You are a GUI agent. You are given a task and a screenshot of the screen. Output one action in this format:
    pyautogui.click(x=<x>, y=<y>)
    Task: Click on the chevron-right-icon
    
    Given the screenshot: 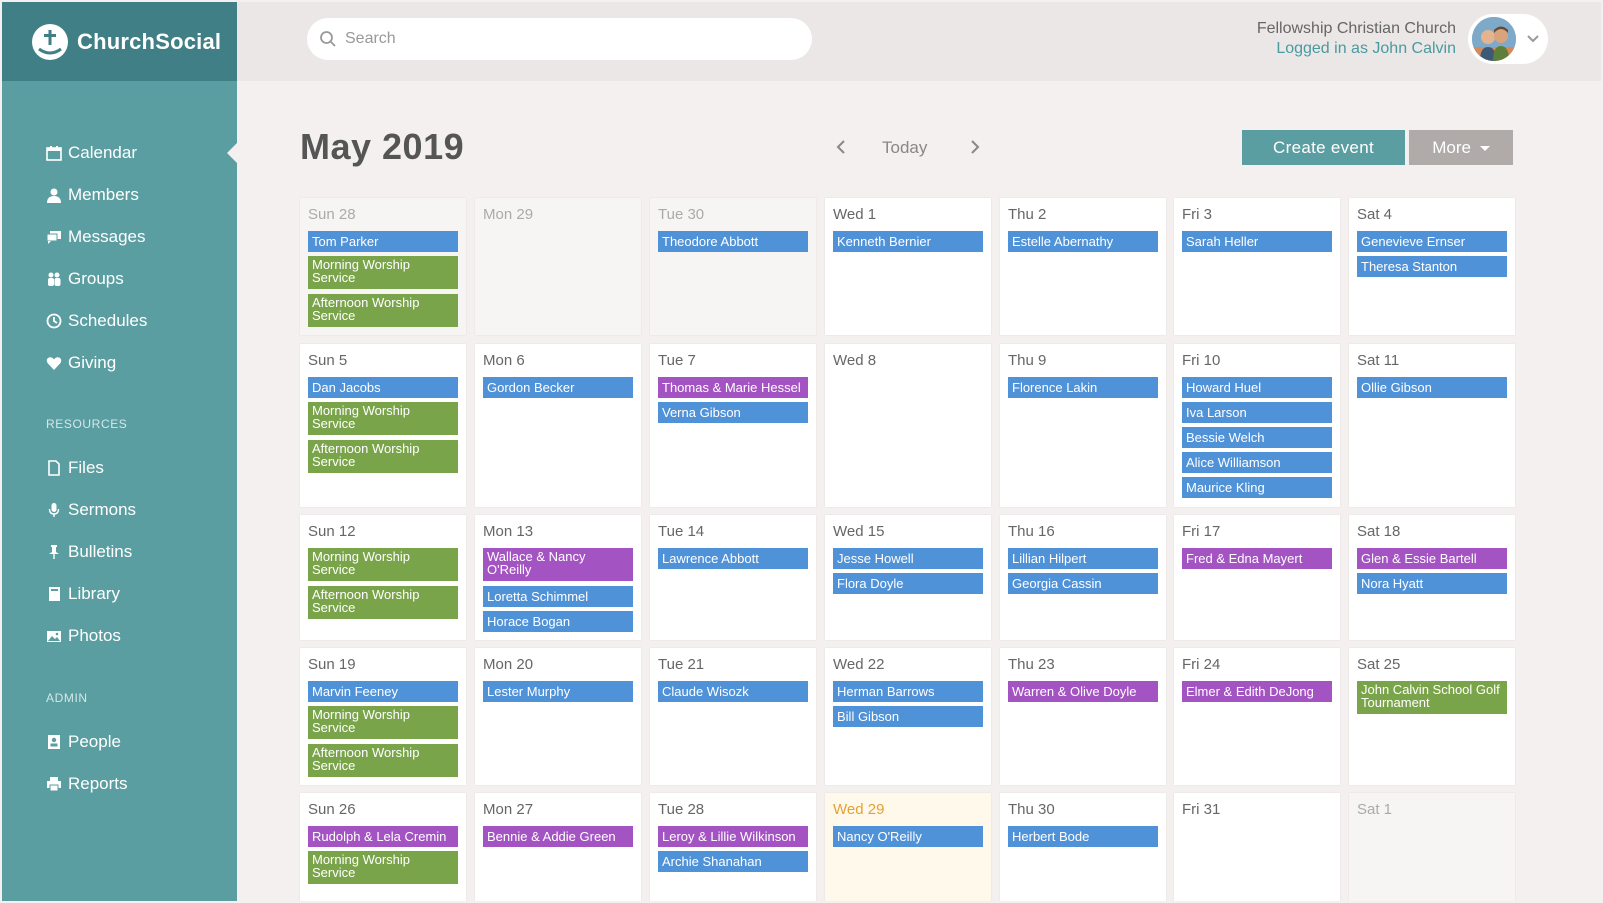 What is the action you would take?
    pyautogui.click(x=975, y=147)
    